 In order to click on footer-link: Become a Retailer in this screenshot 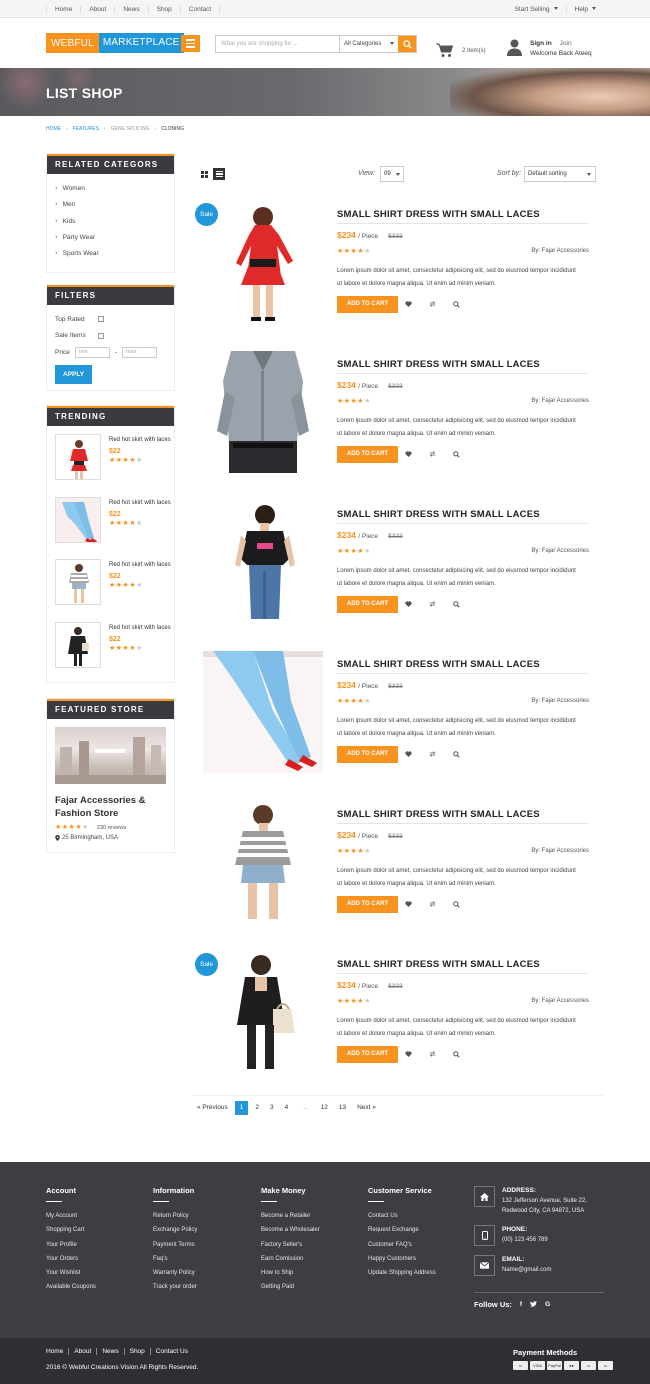, I will do `click(290, 1218)`.